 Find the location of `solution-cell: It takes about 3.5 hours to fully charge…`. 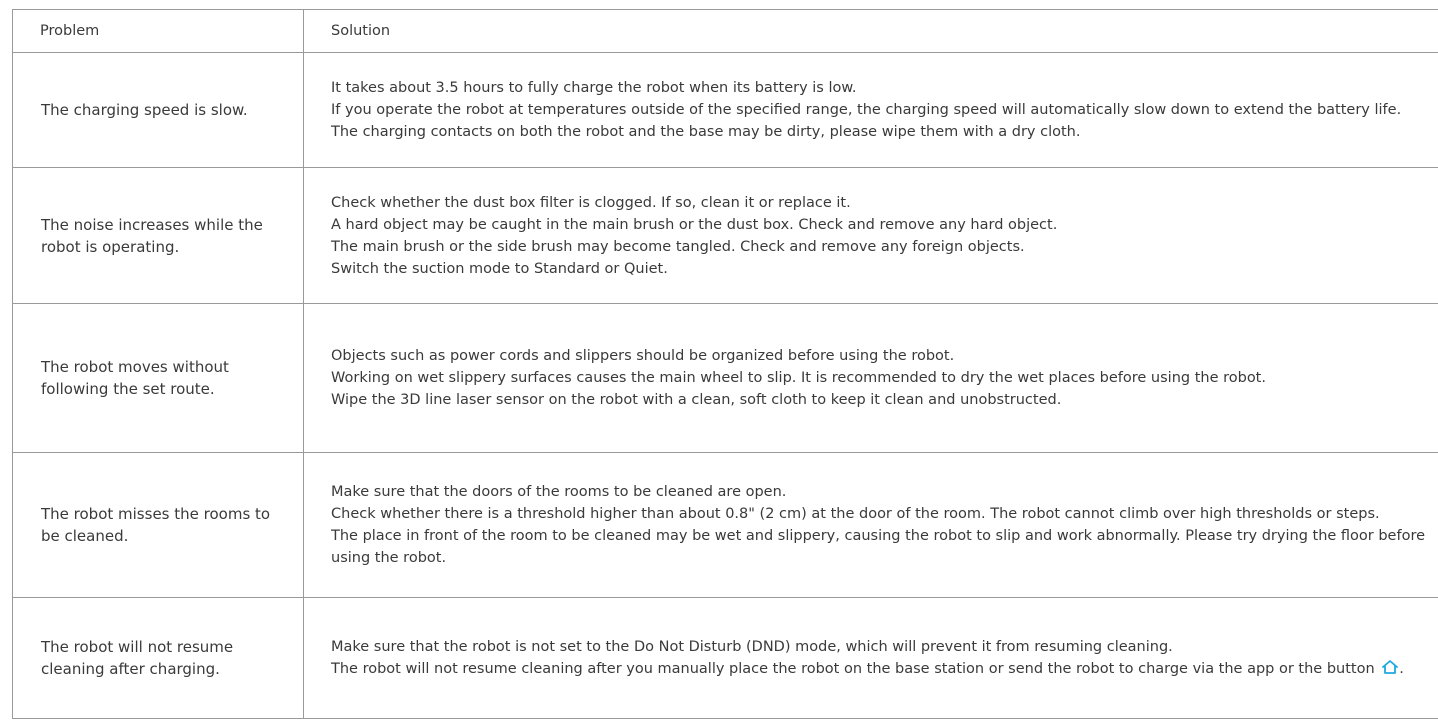

solution-cell: It takes about 3.5 hours to fully charge… is located at coordinates (870, 110).